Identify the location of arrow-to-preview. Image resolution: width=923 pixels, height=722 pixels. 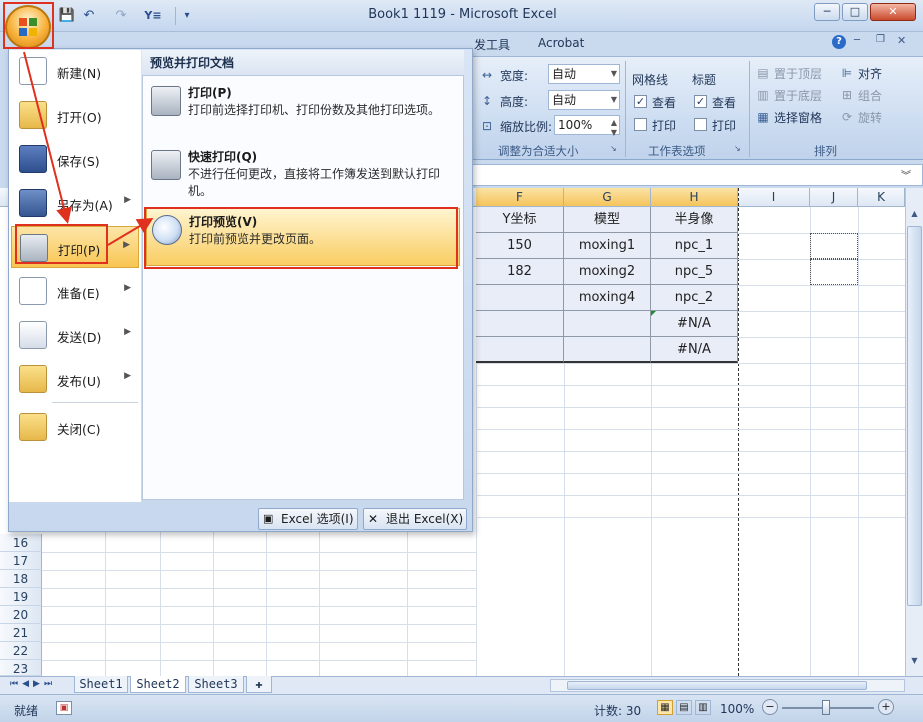
(130, 231).